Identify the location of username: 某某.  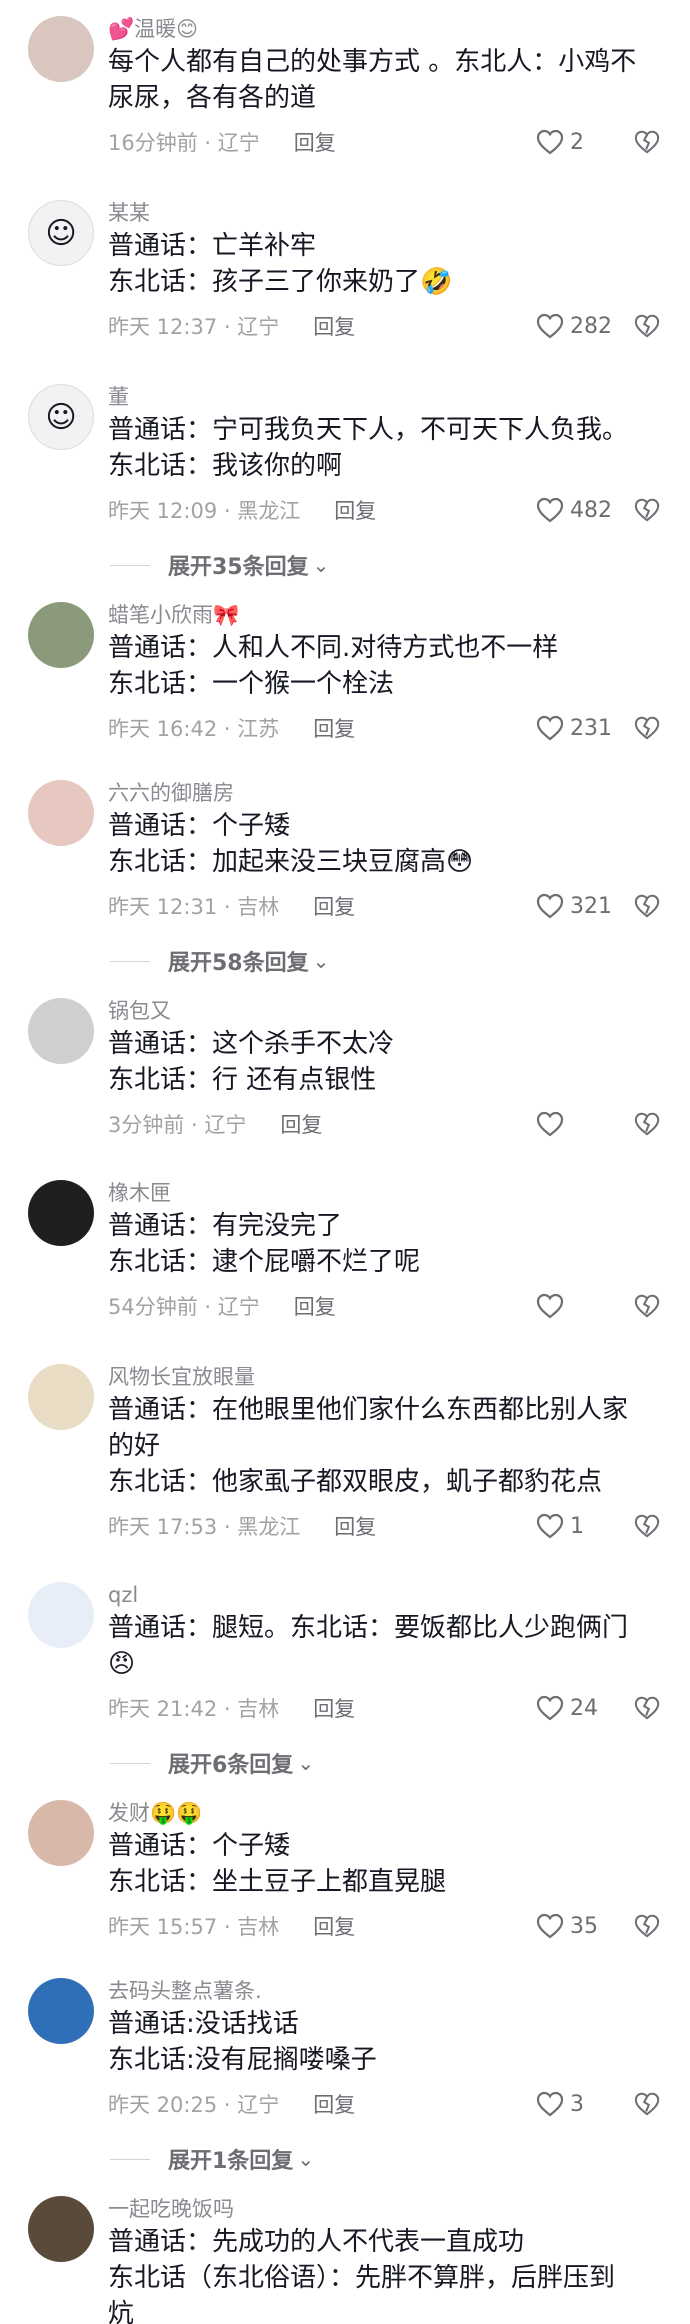
(384, 213).